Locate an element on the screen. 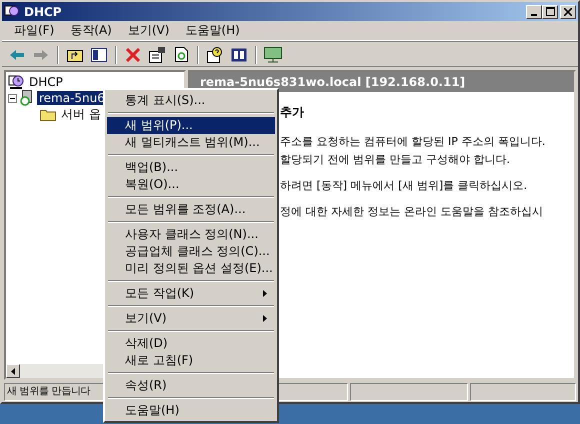  server-icon is located at coordinates (27, 98).